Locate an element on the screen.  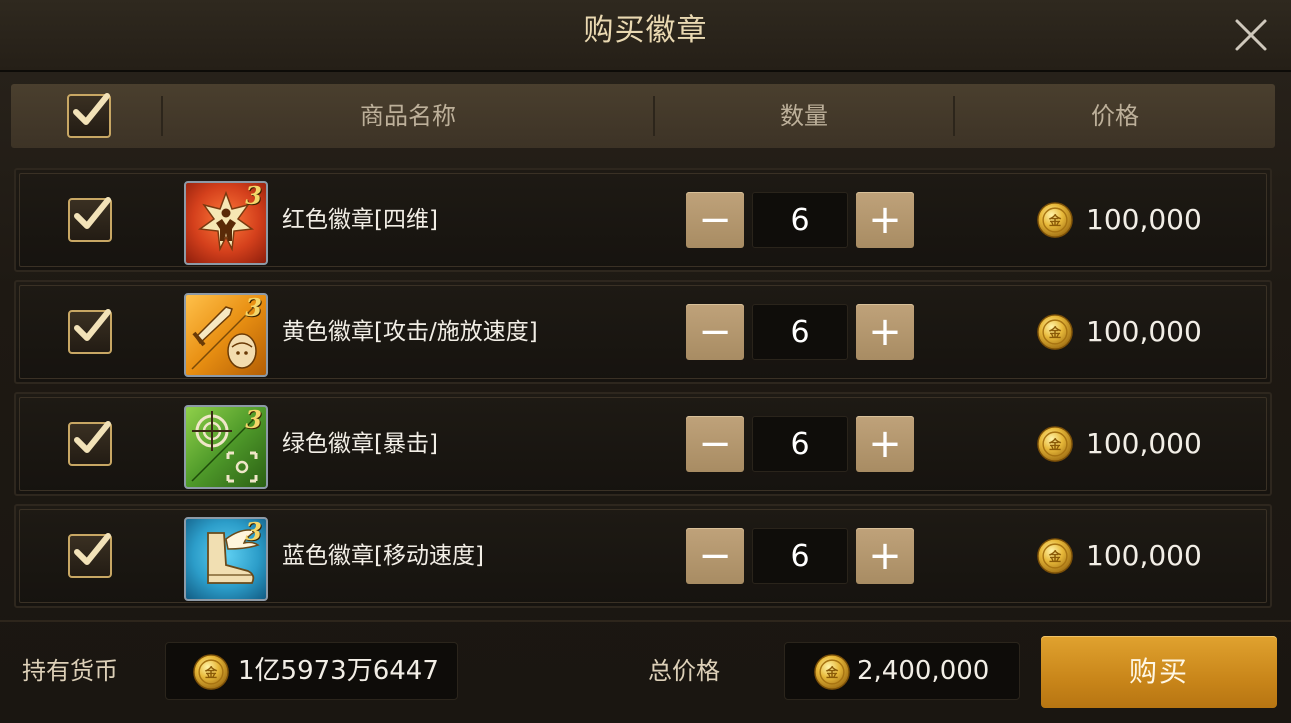
column-header-name: 商品名称 is located at coordinates (408, 116).